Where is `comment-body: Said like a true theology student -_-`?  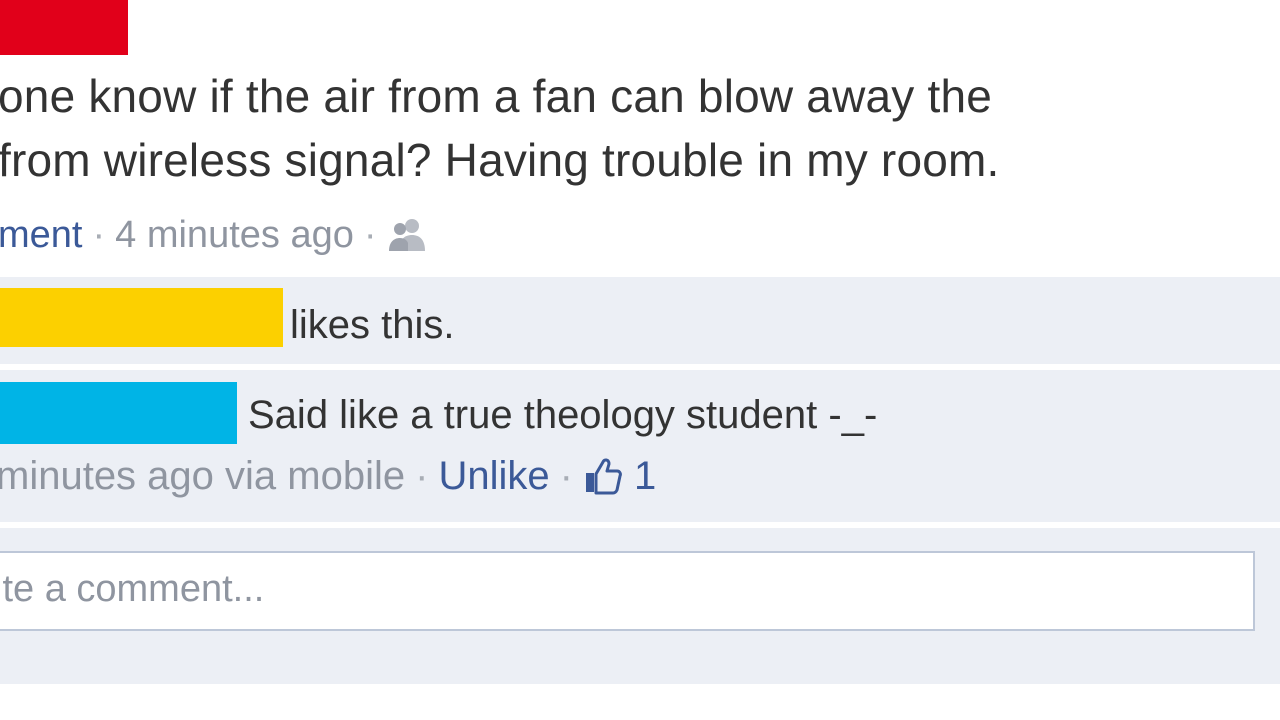 comment-body: Said like a true theology student -_- is located at coordinates (563, 415).